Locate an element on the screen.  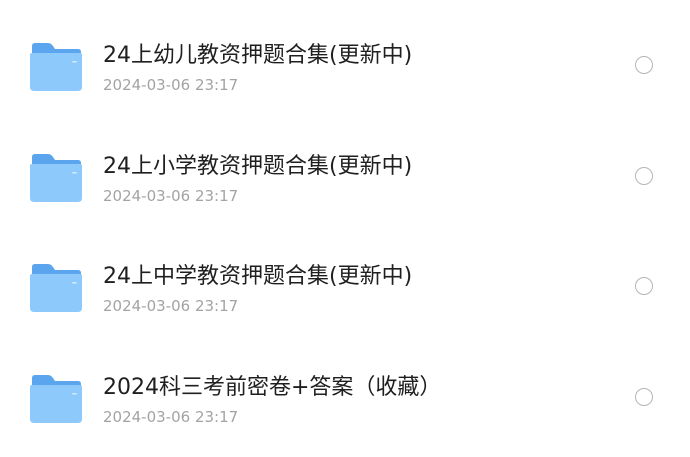
file-name: 24上幼儿教资押题合集(更新中) is located at coordinates (258, 55).